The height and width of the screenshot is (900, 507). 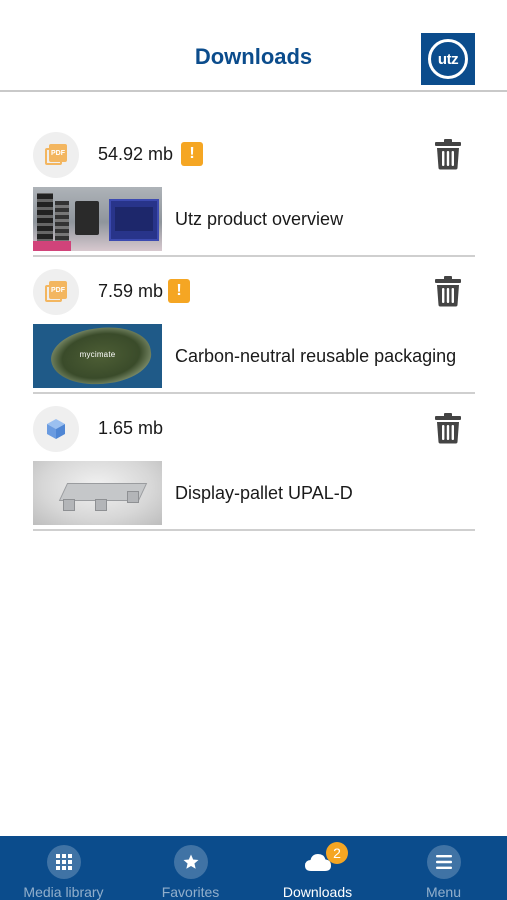 What do you see at coordinates (63, 892) in the screenshot?
I see `tab-label: Media library` at bounding box center [63, 892].